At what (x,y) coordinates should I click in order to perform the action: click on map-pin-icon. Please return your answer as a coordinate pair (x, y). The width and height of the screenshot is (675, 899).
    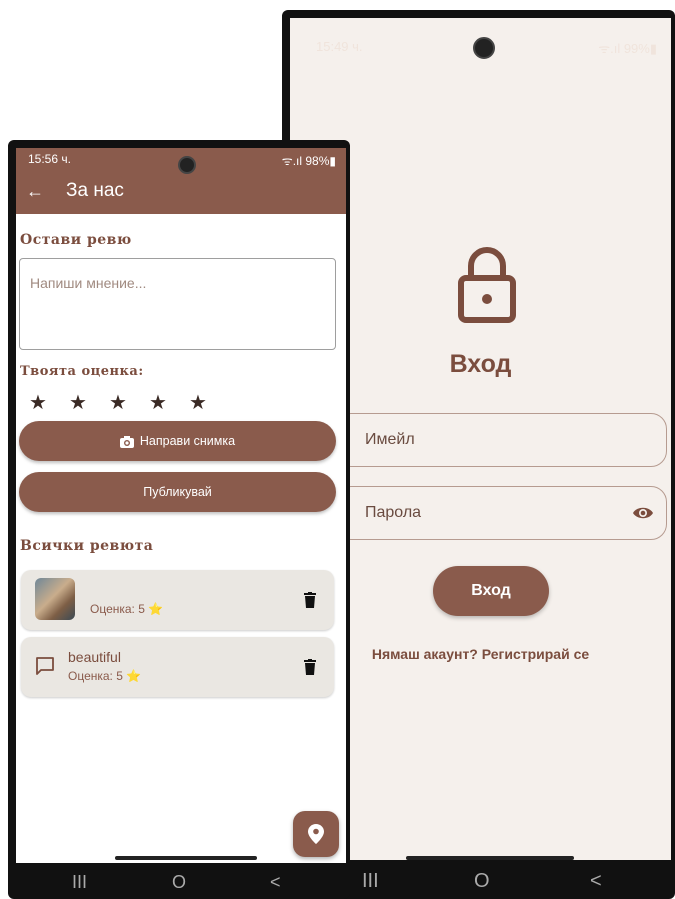
    Looking at the image, I should click on (316, 834).